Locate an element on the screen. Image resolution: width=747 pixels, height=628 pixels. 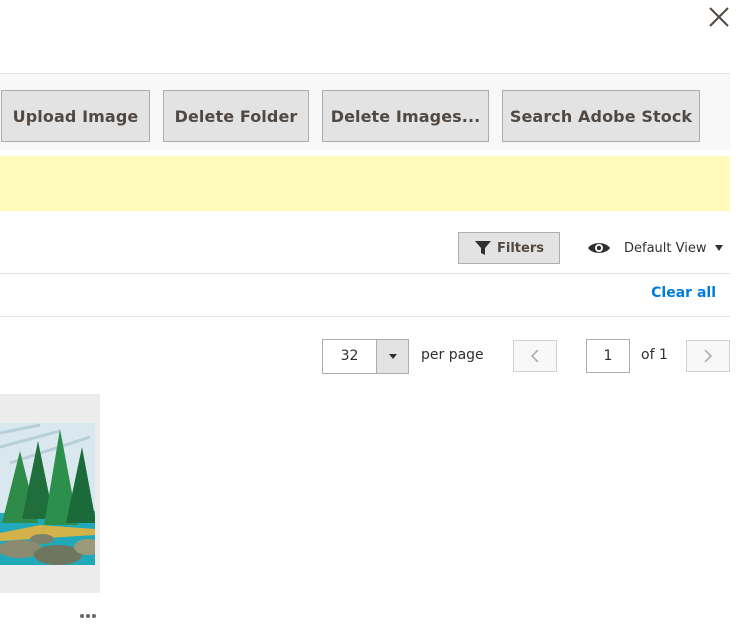
filters-button: Filters is located at coordinates (509, 248).